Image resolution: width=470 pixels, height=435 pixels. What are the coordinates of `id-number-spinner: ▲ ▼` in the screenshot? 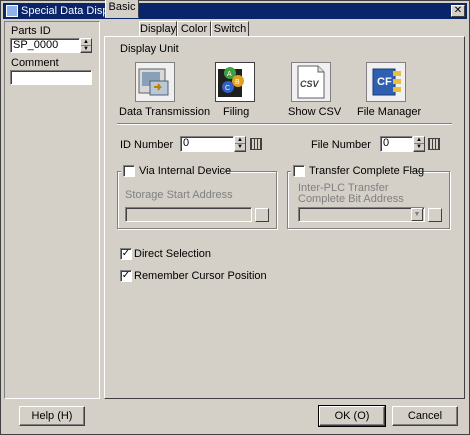 It's located at (240, 144).